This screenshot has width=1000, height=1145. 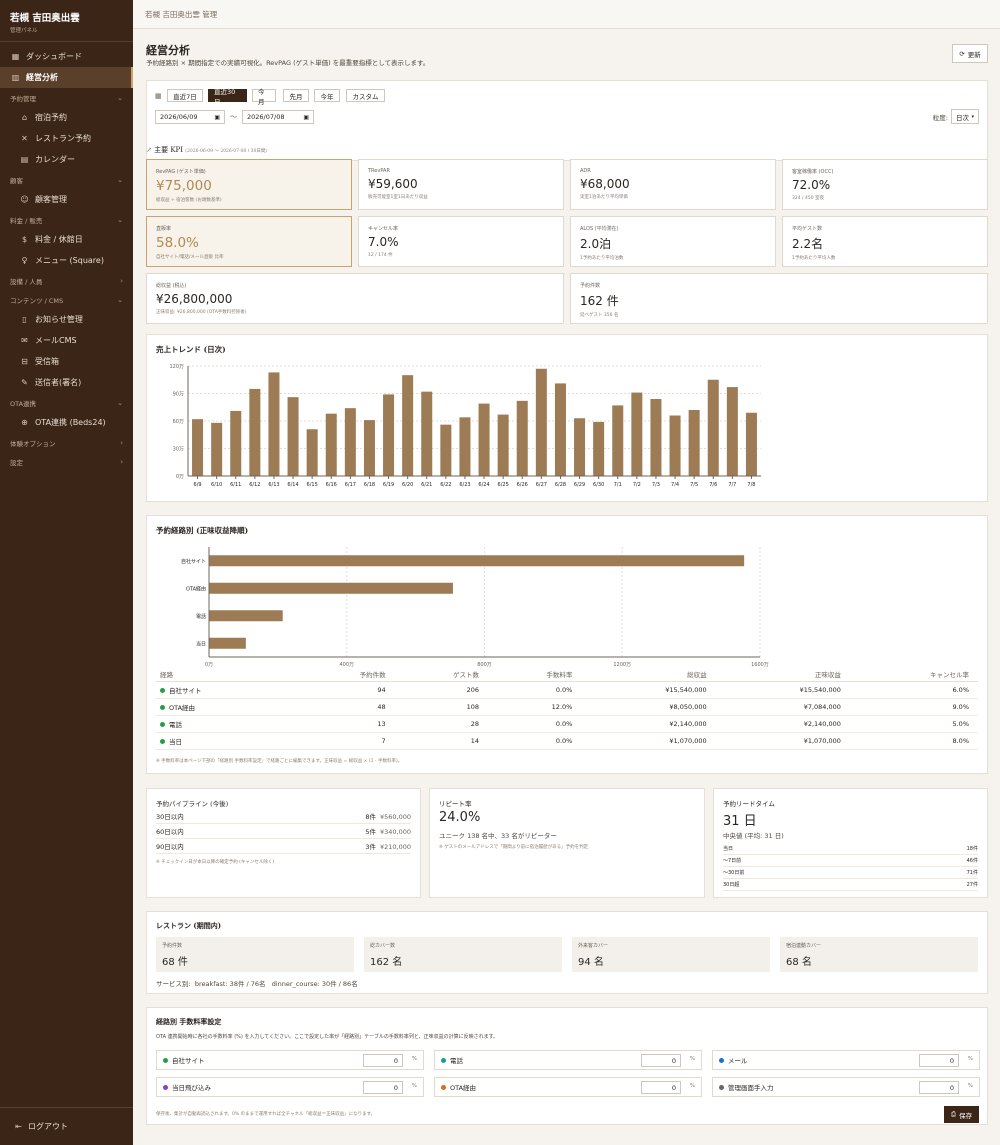 What do you see at coordinates (365, 95) in the screenshot?
I see `period-button-5: カスタム` at bounding box center [365, 95].